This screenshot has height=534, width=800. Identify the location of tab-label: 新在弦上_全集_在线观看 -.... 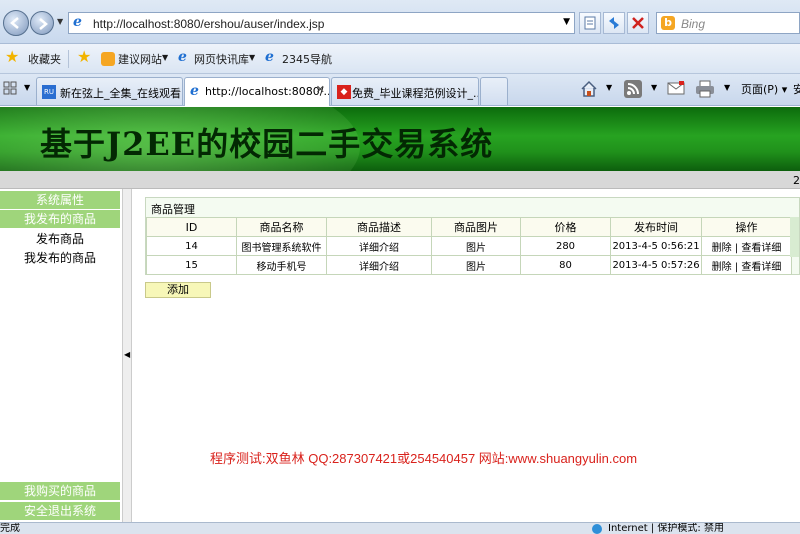
(121, 93).